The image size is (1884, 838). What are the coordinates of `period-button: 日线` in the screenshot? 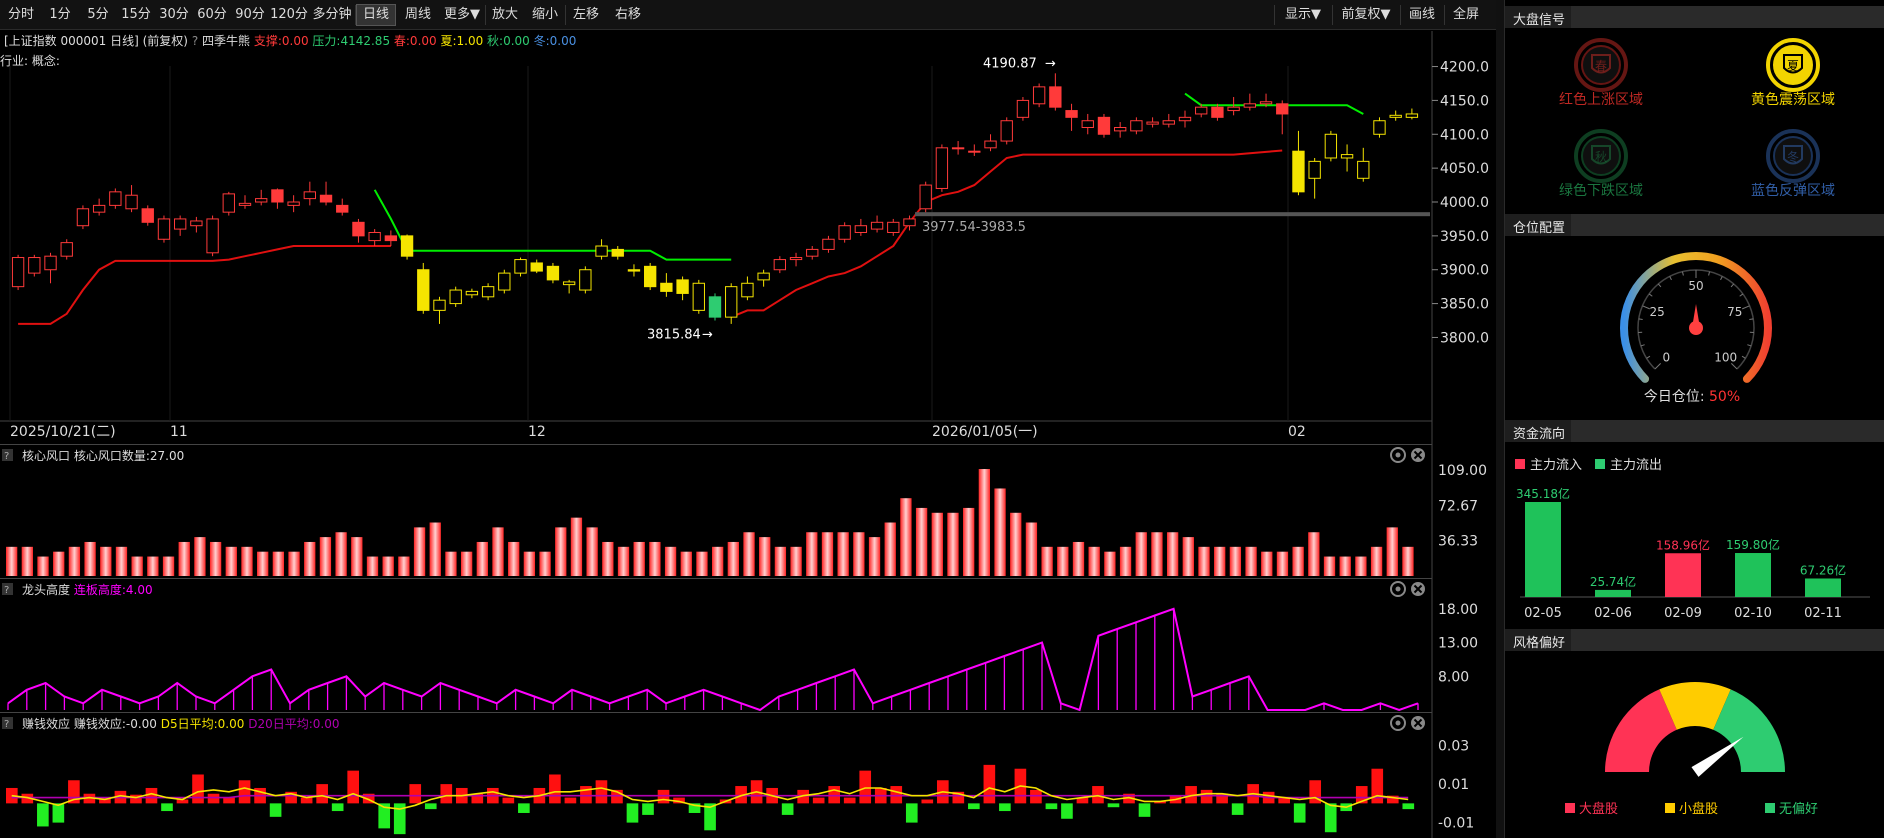 It's located at (376, 15).